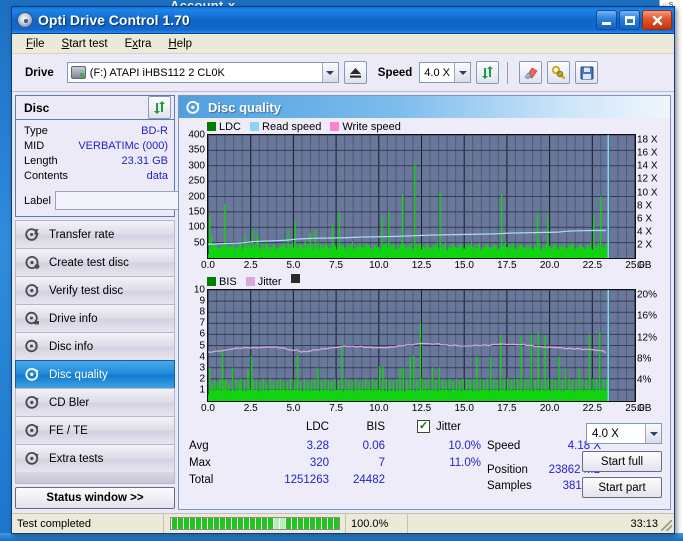  Describe the element at coordinates (464, 446) in the screenshot. I see `stats-jitter-avg: 10.0%` at that location.